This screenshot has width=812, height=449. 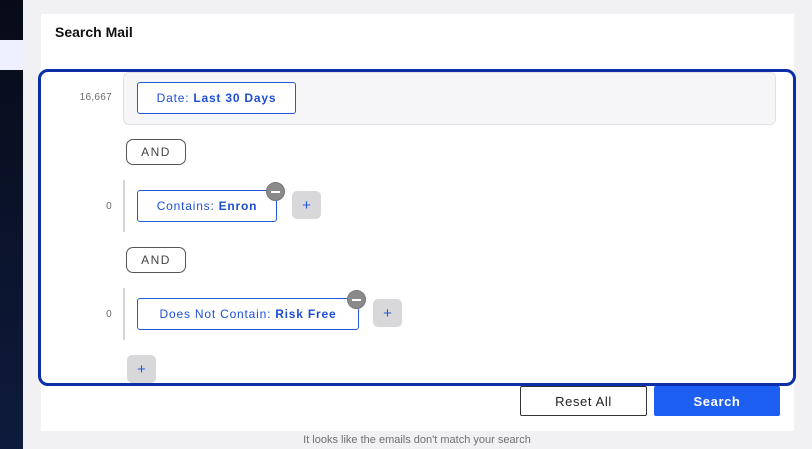 What do you see at coordinates (95, 97) in the screenshot?
I see `rule-count: 16,667` at bounding box center [95, 97].